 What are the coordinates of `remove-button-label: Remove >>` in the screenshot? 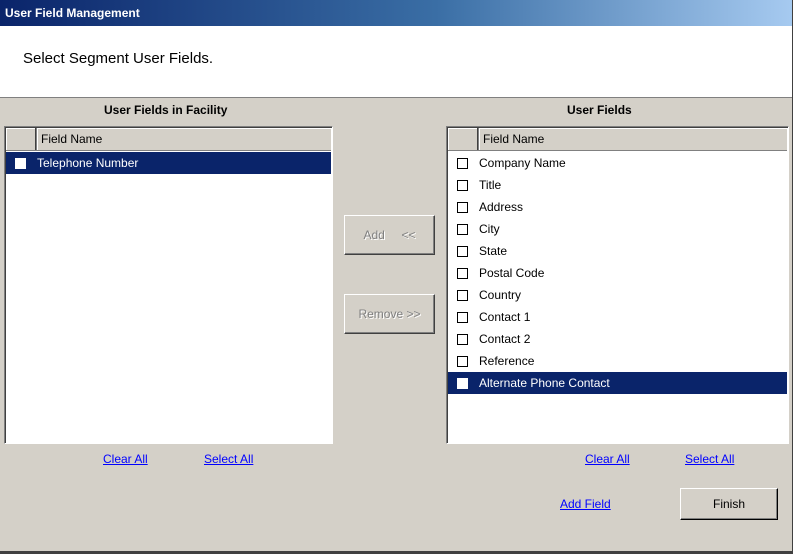 It's located at (389, 314).